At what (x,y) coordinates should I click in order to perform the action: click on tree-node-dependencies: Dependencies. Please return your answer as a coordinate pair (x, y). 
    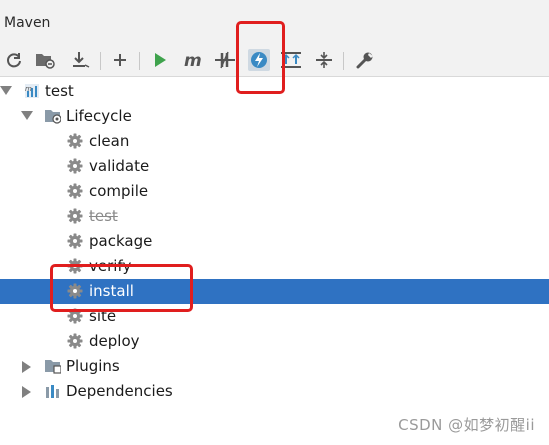
    Looking at the image, I should click on (274, 391).